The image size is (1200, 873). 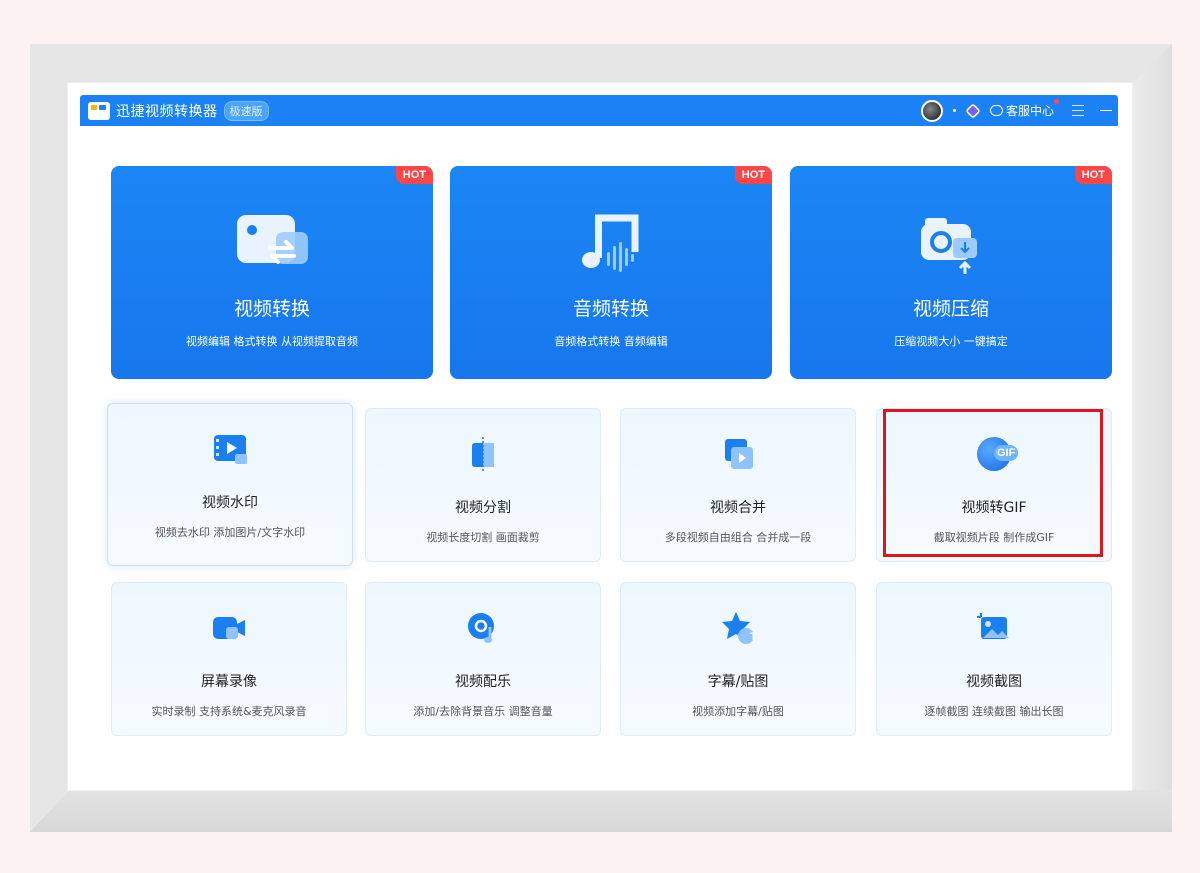 I want to click on card-screen-record: 屏幕录像 实时录制 支持系统&麦克风录音, so click(x=229, y=659).